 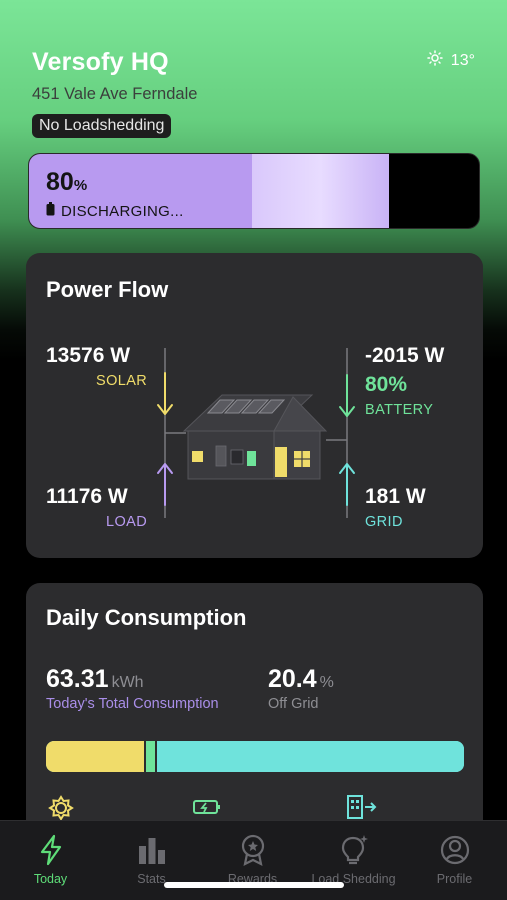 What do you see at coordinates (454, 879) in the screenshot?
I see `tab-profile-label: Profile` at bounding box center [454, 879].